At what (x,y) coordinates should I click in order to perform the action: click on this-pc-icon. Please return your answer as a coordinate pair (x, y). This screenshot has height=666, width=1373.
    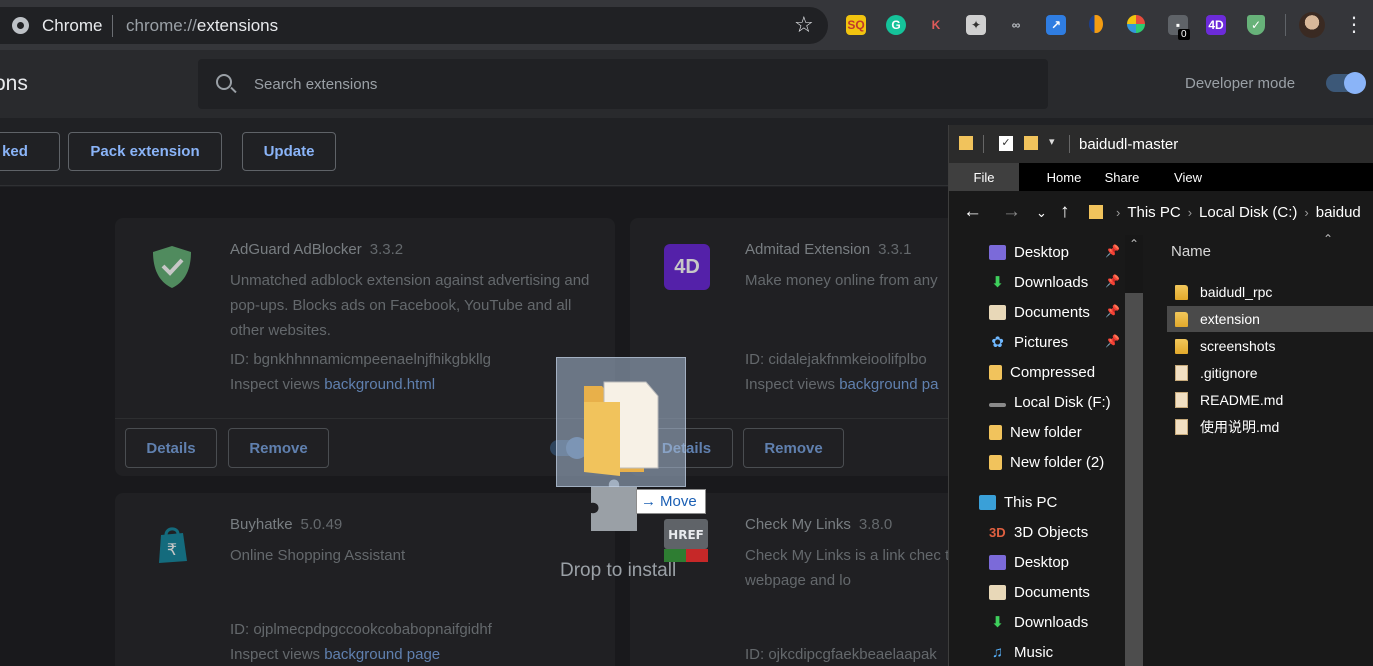
    Looking at the image, I should click on (987, 502).